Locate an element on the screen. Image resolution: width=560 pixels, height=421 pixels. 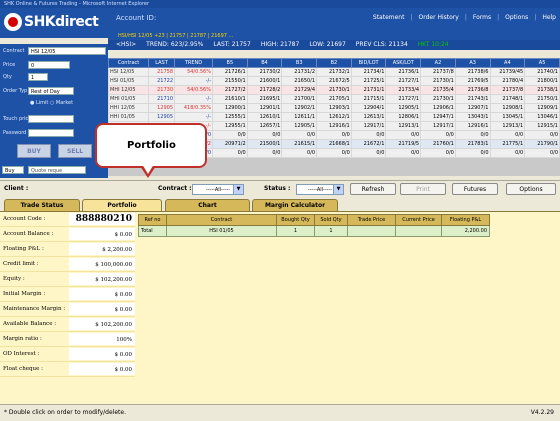
account-field-label: Initial Margin : is located at coordinates (24, 294).